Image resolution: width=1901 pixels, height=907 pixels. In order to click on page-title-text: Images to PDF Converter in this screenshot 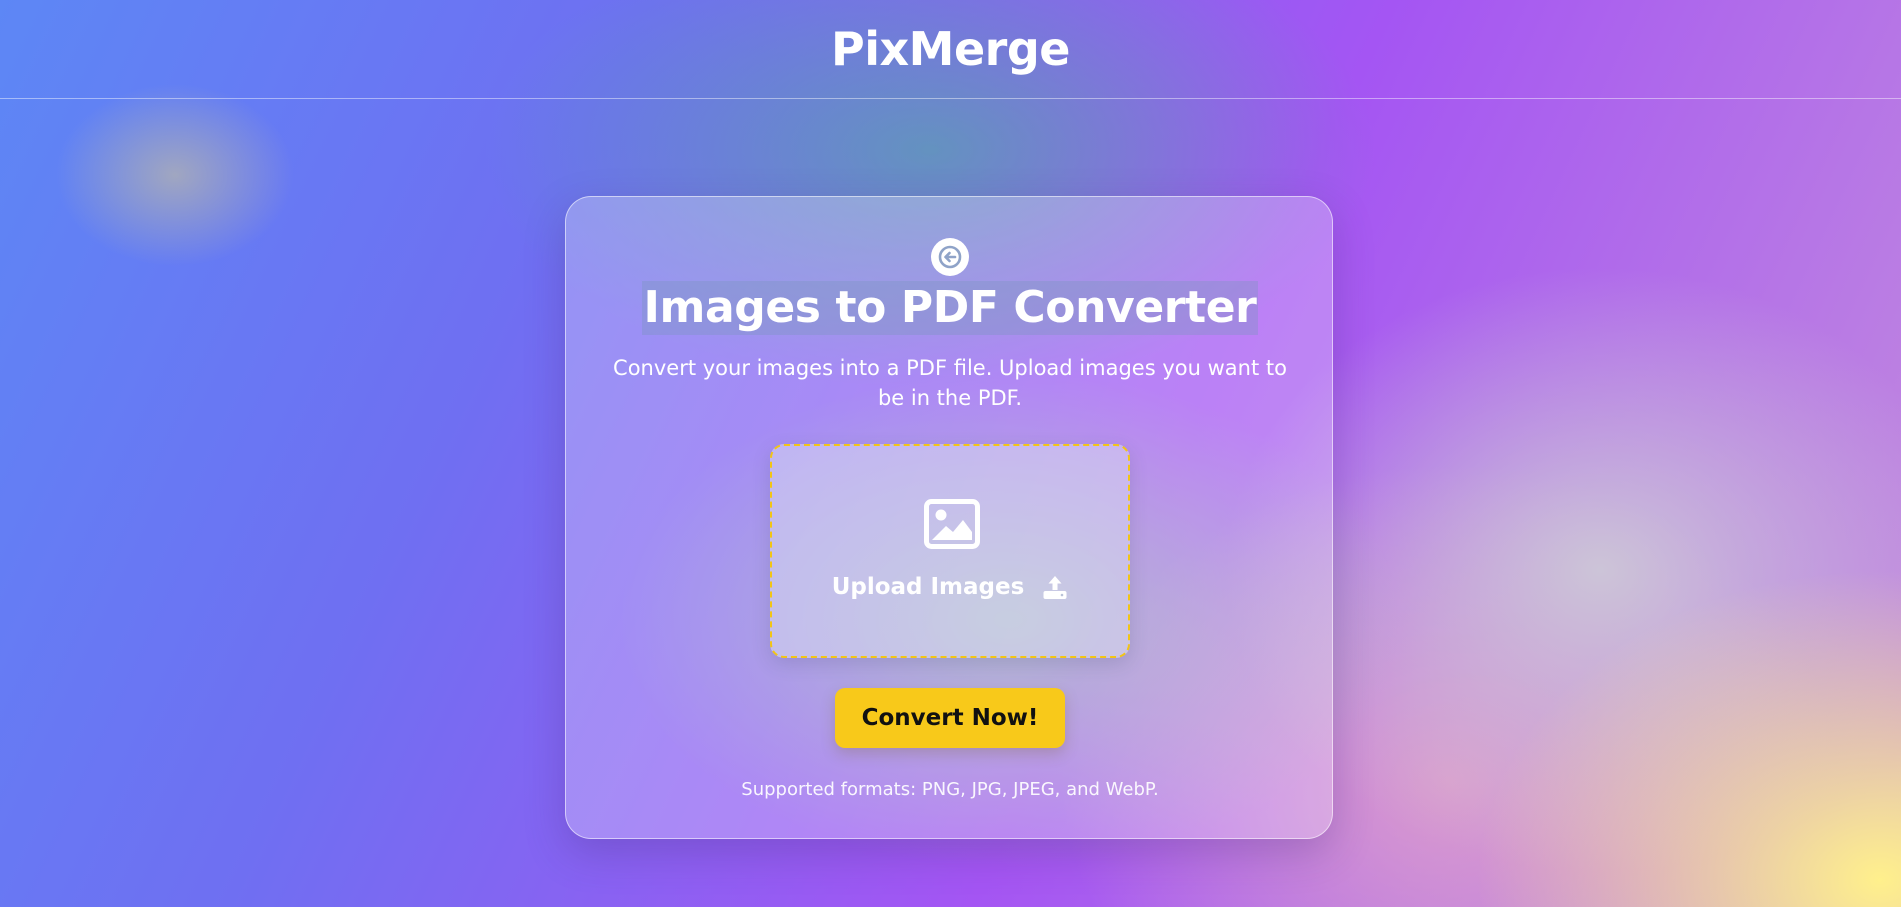, I will do `click(950, 308)`.